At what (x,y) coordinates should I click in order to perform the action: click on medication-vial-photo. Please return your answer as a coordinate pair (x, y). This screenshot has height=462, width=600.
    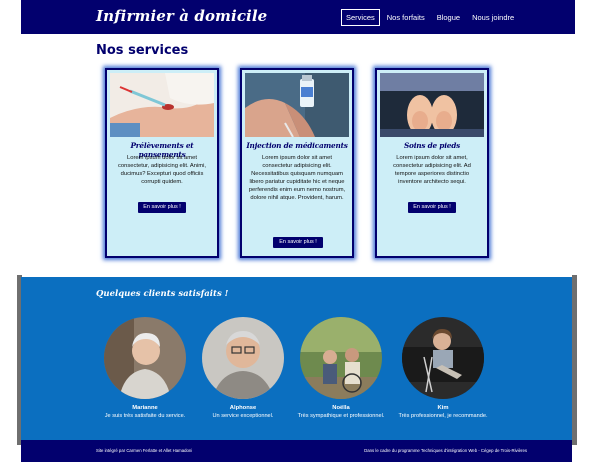
    Looking at the image, I should click on (297, 105).